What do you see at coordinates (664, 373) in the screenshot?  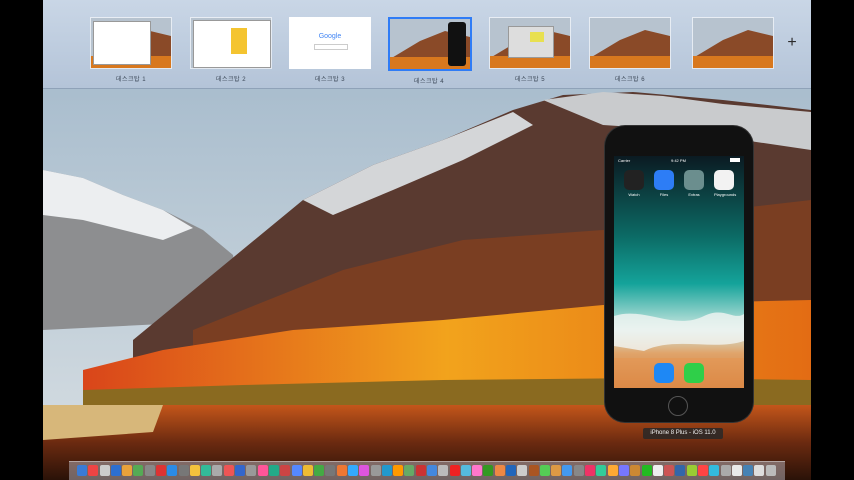 I see `safari-icon` at bounding box center [664, 373].